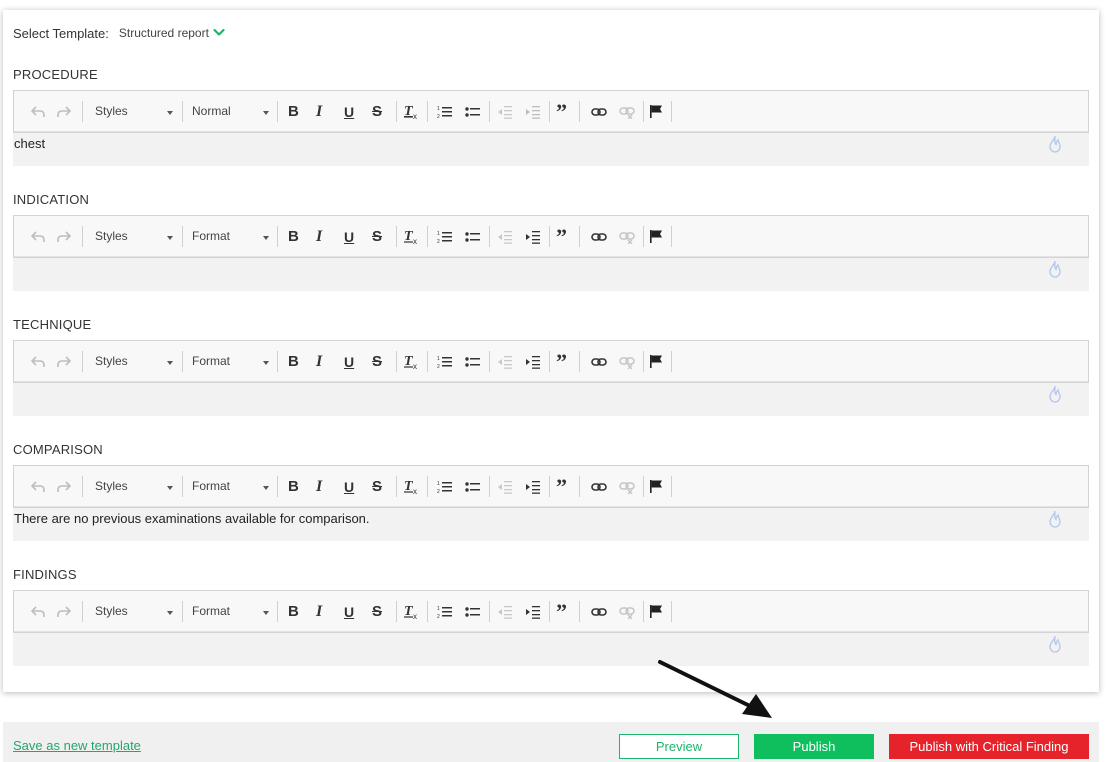 This screenshot has width=1114, height=762. I want to click on publish-critical-finding-button: Publish with Critical Finding, so click(989, 746).